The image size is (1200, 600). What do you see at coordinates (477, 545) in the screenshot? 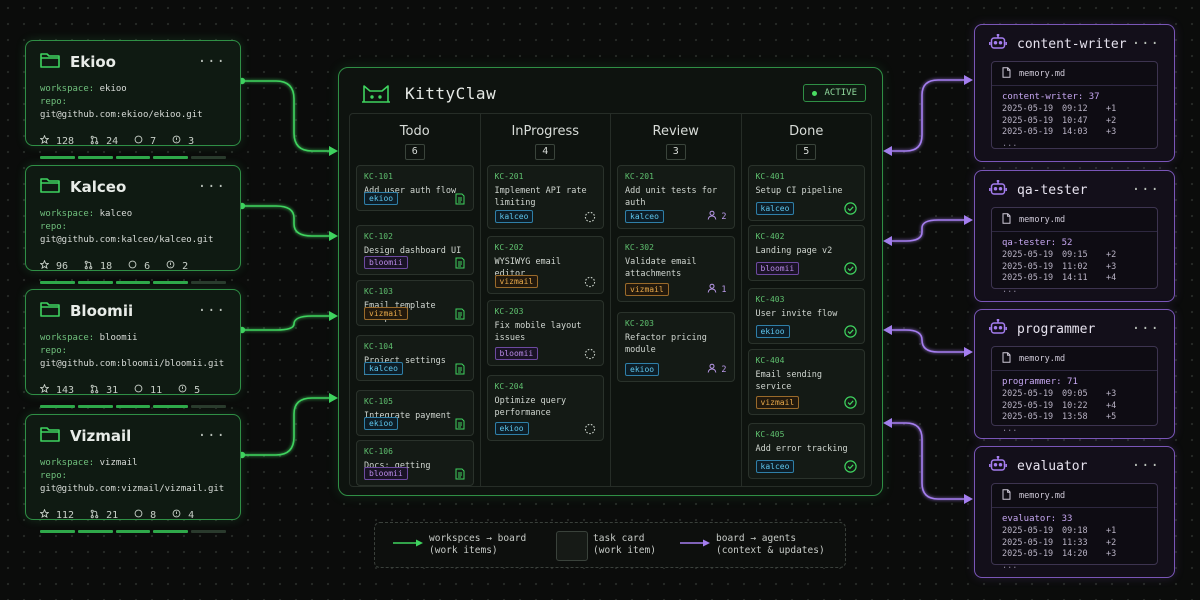
I see `legend-workspace-item: workspces → board (work items)` at bounding box center [477, 545].